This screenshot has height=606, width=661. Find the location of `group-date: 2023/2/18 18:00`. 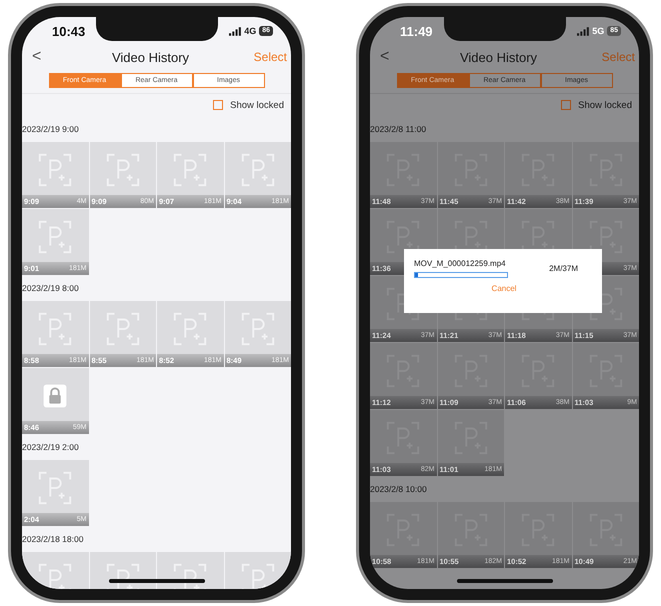

group-date: 2023/2/18 18:00 is located at coordinates (53, 539).